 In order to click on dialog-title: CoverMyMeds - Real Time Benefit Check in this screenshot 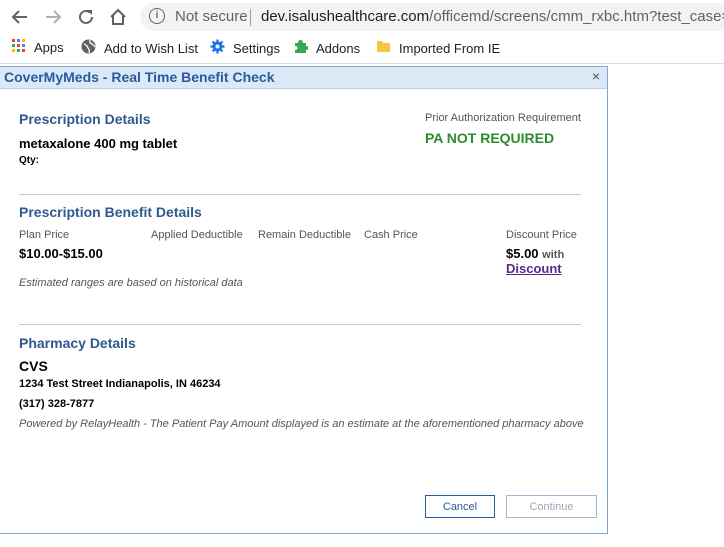, I will do `click(139, 77)`.